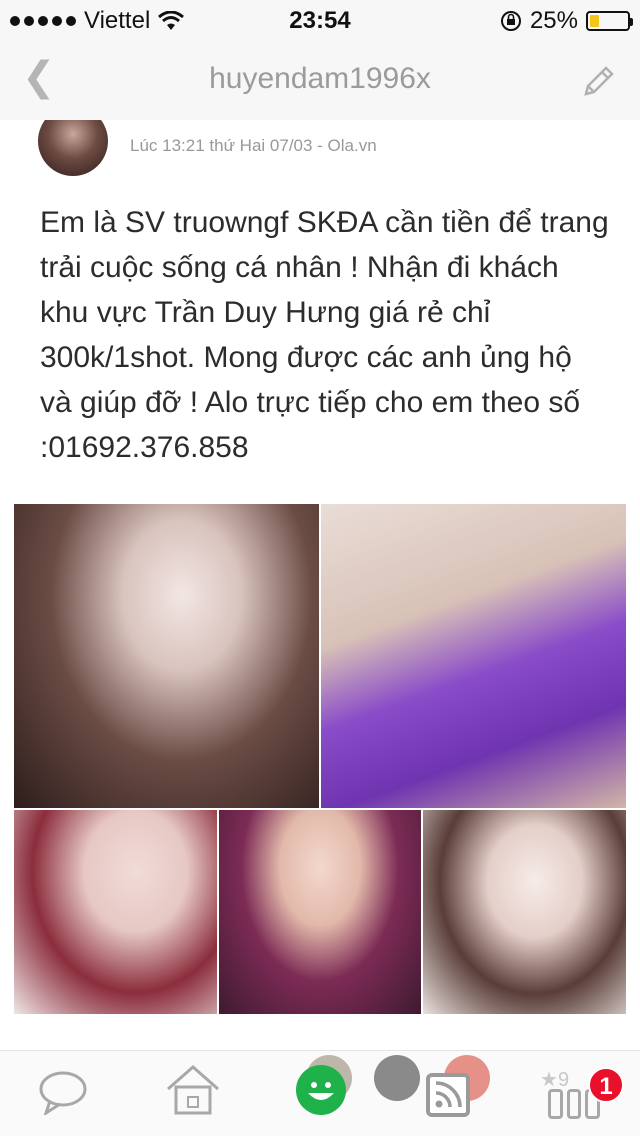  What do you see at coordinates (253, 145) in the screenshot?
I see `post-meta: Lúc 13:21 thứ Hai 07/03 - Ola.vn` at bounding box center [253, 145].